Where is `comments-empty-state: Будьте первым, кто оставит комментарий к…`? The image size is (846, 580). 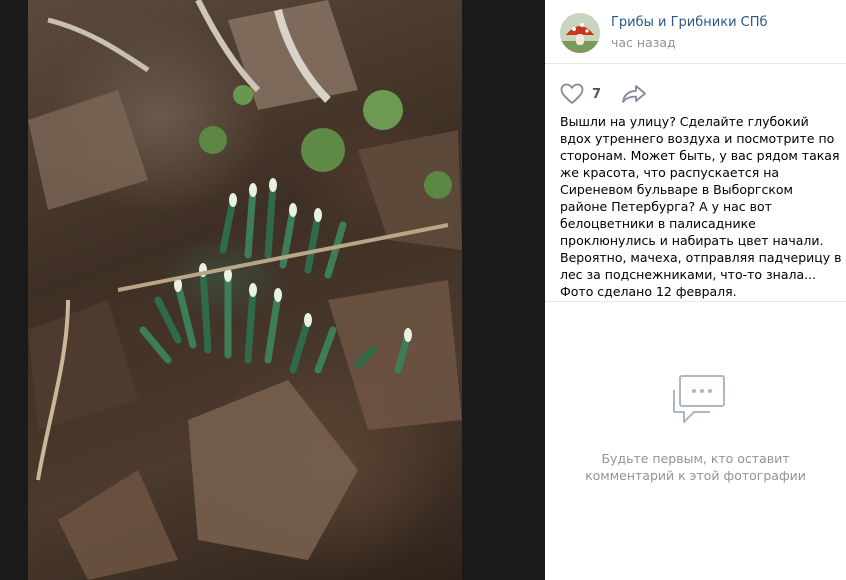
comments-empty-state: Будьте первым, кто оставит комментарий к… is located at coordinates (695, 428).